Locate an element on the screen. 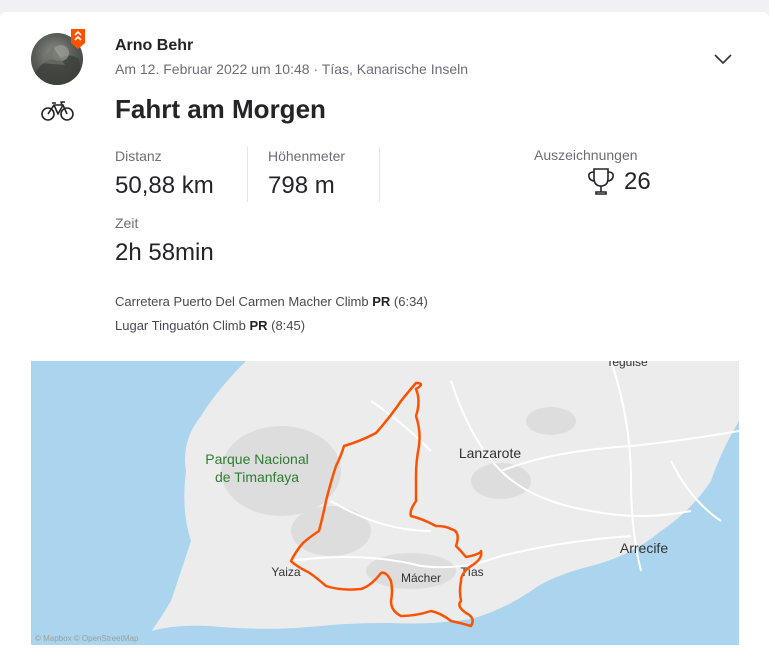 Image resolution: width=769 pixels, height=667 pixels. map-label-park: de Timanfaya is located at coordinates (257, 477).